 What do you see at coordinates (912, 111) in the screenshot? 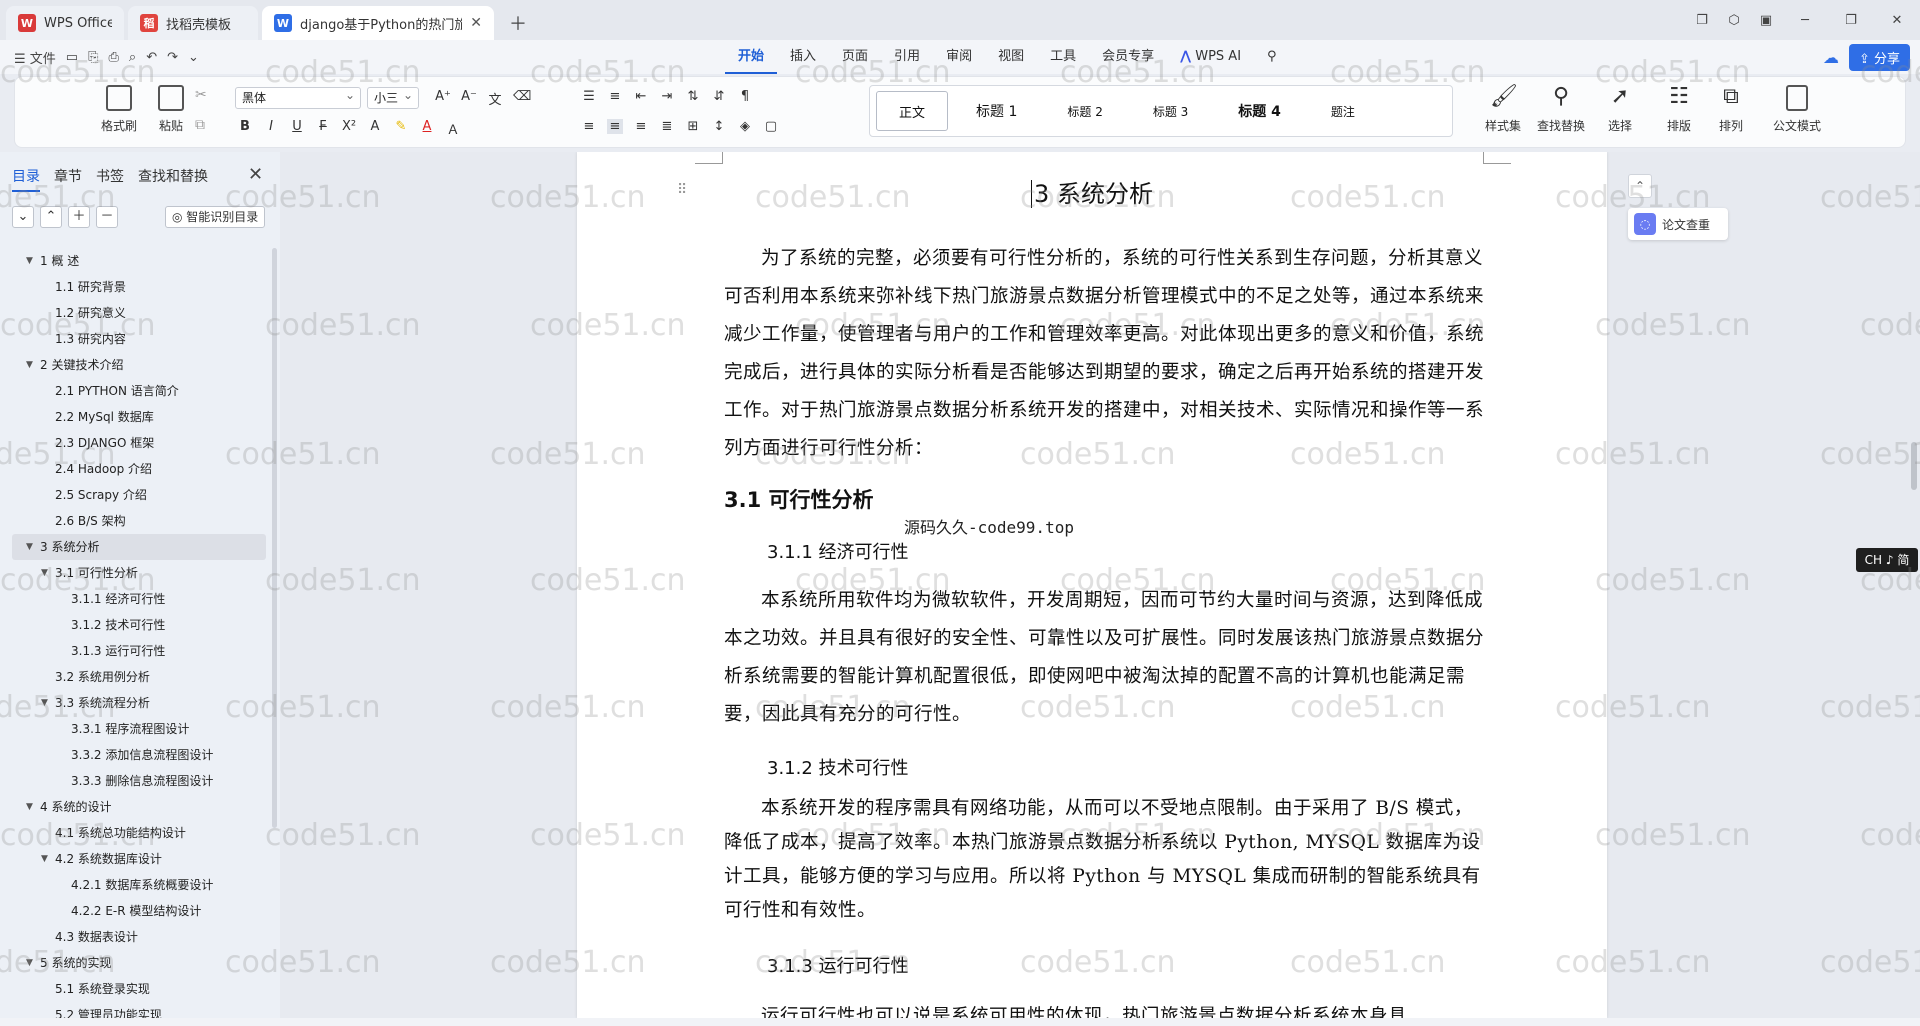
I see `style-normal: 正文` at bounding box center [912, 111].